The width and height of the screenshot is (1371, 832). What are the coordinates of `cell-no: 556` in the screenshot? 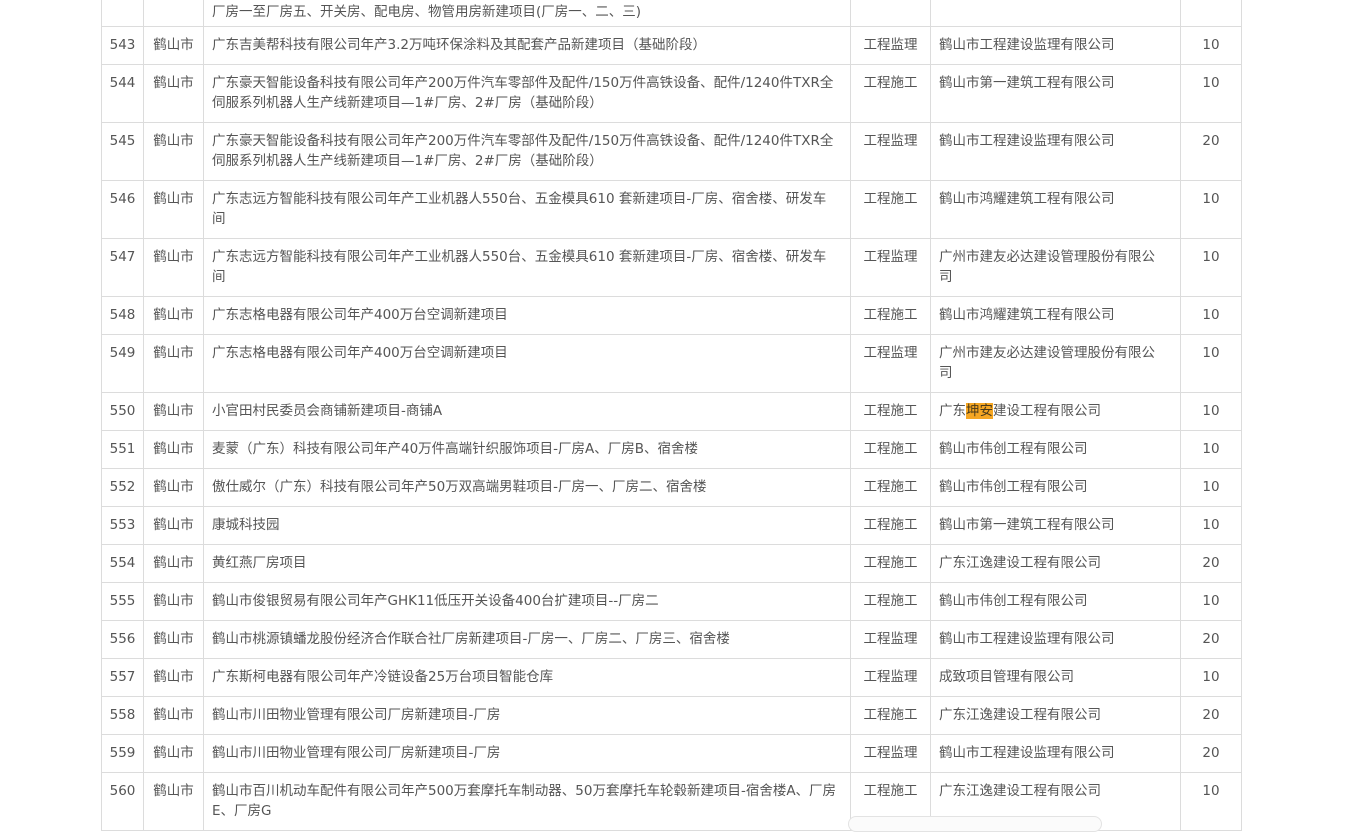 It's located at (122, 639).